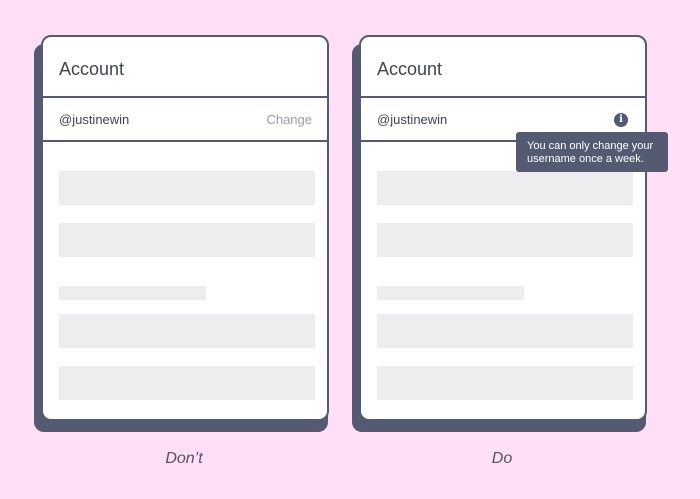 The height and width of the screenshot is (499, 700). Describe the element at coordinates (289, 119) in the screenshot. I see `change-username-link: Change` at that location.